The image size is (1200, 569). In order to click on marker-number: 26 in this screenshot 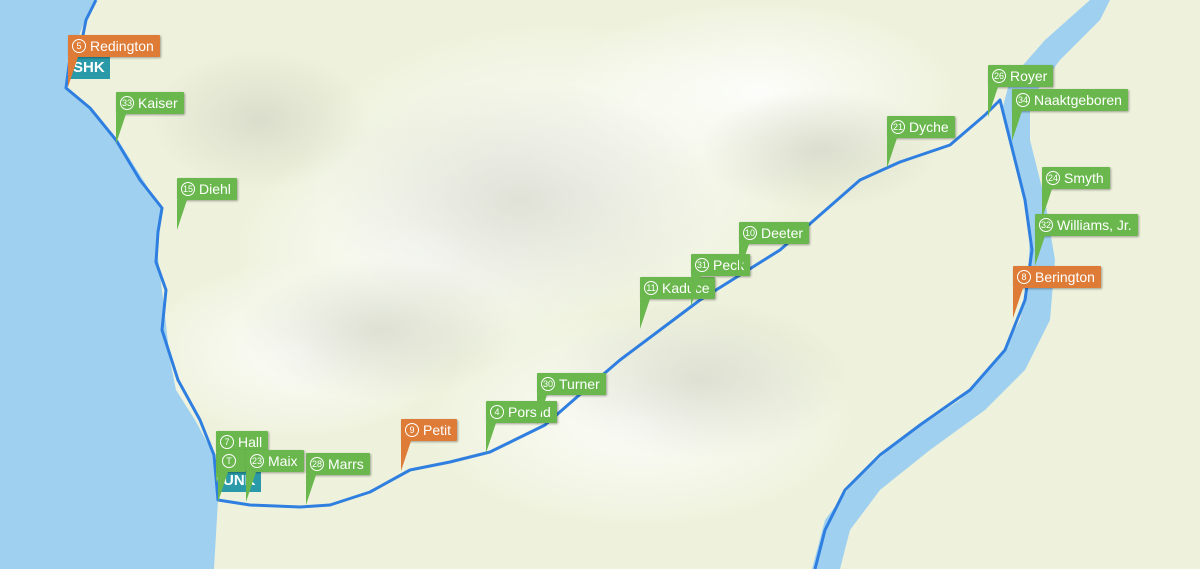, I will do `click(999, 76)`.